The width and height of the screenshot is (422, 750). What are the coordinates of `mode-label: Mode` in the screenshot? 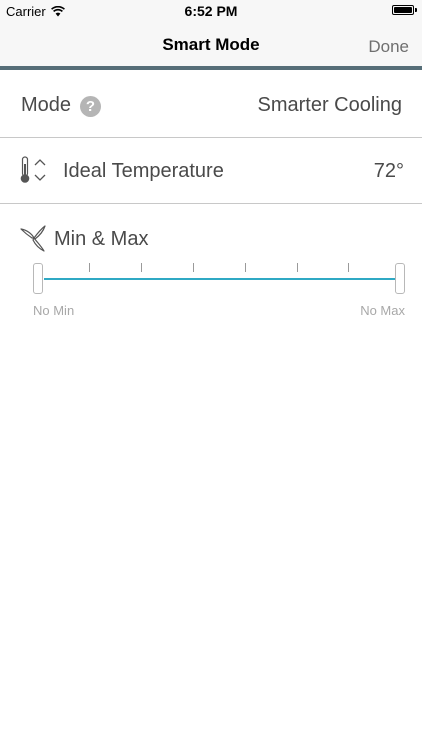 It's located at (46, 105).